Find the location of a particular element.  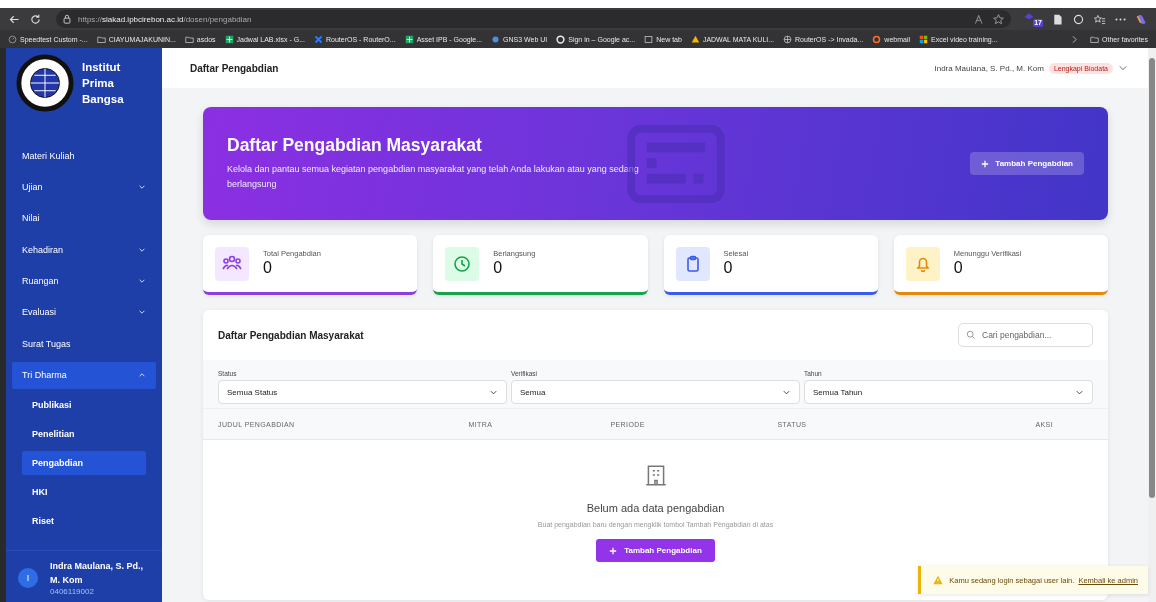

avatar: I is located at coordinates (28, 577).